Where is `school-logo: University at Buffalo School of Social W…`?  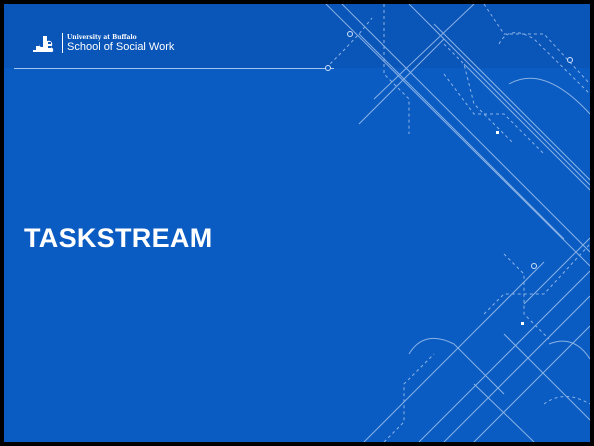
school-logo: University at Buffalo School of Social W… is located at coordinates (103, 43).